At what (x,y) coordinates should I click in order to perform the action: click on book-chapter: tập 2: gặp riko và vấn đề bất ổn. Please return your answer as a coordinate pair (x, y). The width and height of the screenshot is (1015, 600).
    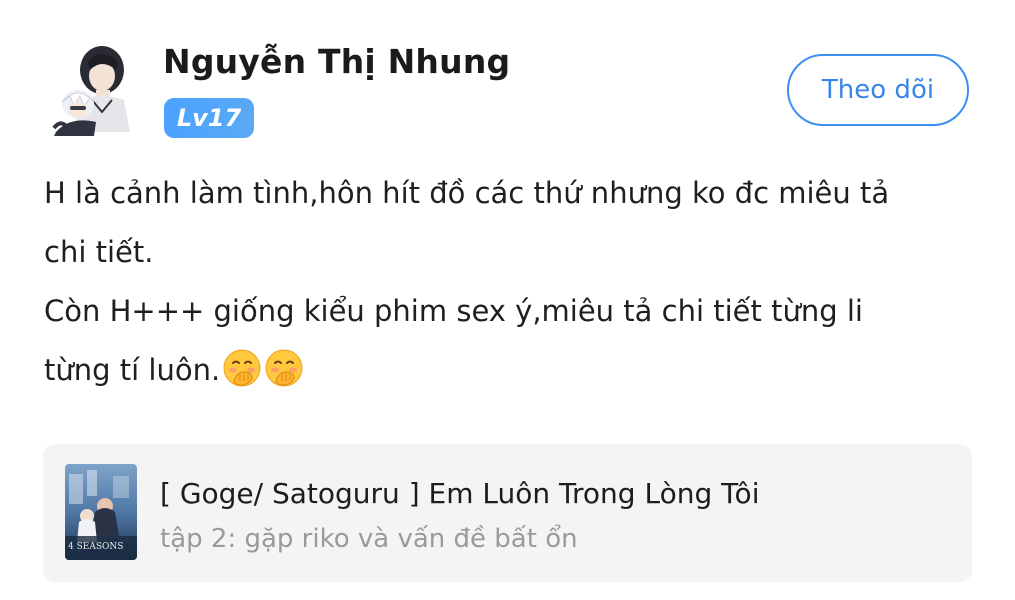
    Looking at the image, I should click on (369, 539).